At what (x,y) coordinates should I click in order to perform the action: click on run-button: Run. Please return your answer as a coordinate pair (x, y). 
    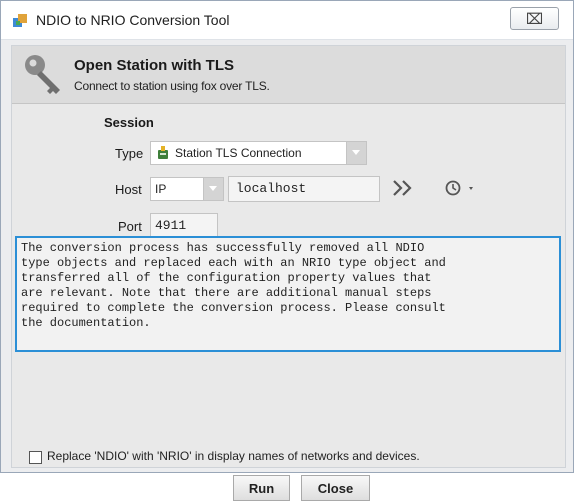
    Looking at the image, I should click on (261, 488).